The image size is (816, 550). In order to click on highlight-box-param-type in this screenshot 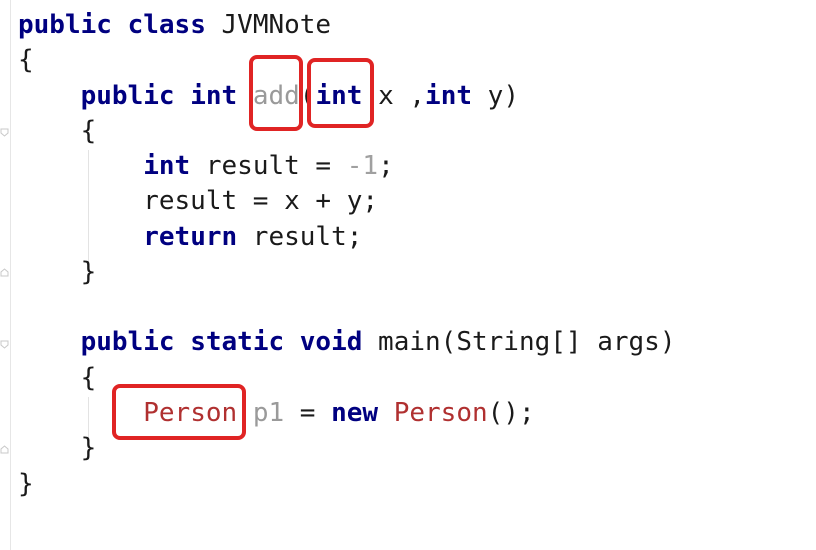, I will do `click(340, 93)`.